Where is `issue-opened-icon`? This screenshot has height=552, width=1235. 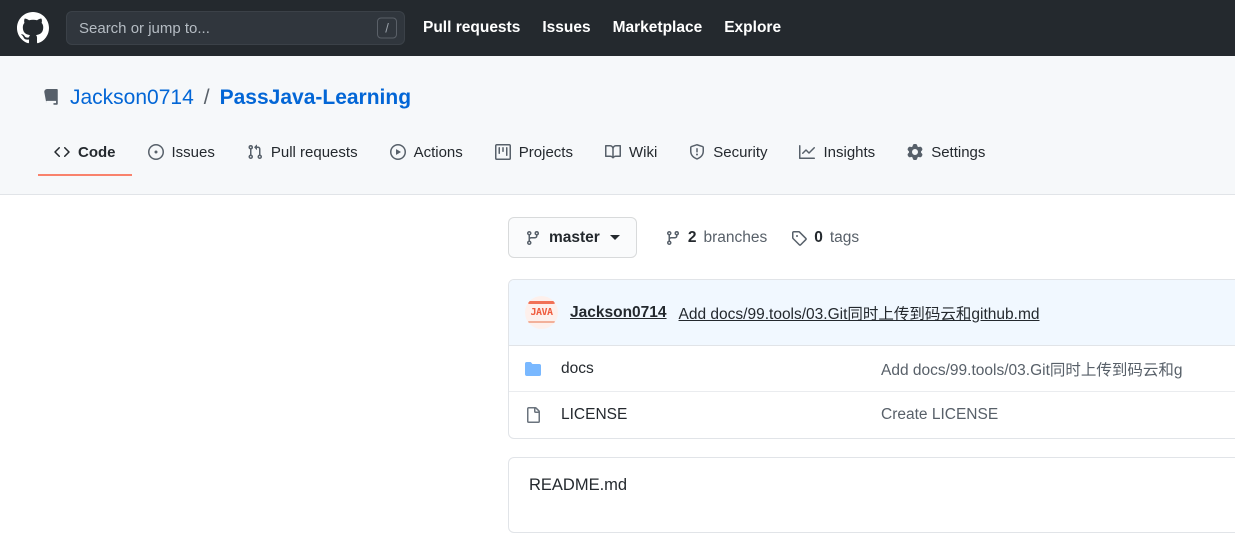
issue-opened-icon is located at coordinates (155, 152).